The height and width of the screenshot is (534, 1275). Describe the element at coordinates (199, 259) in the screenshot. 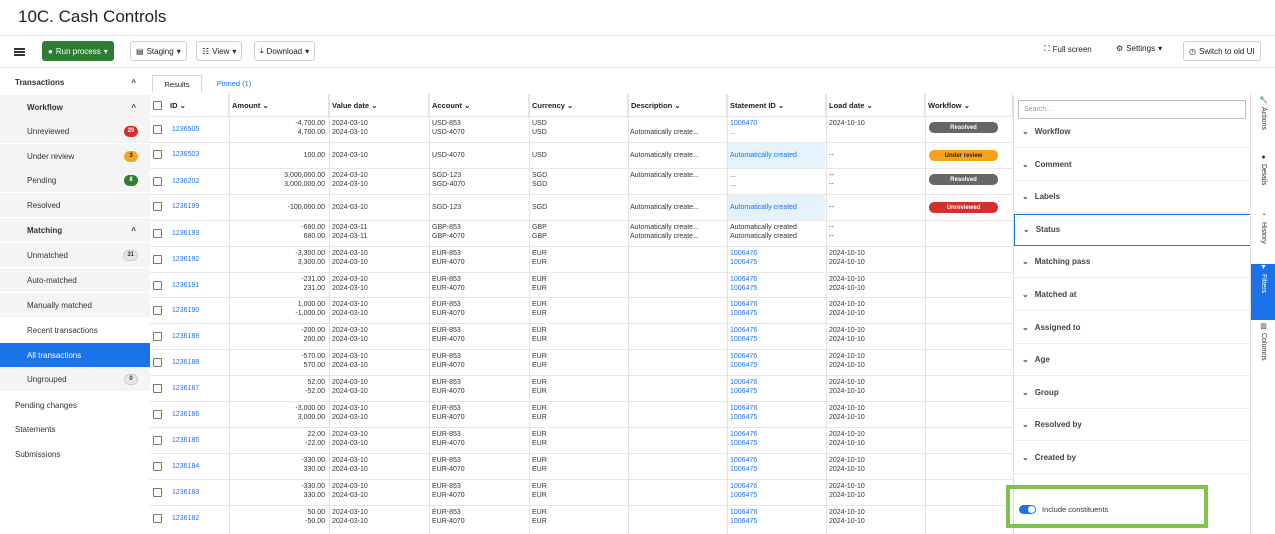

I see `transaction-id-link: 1236192` at that location.